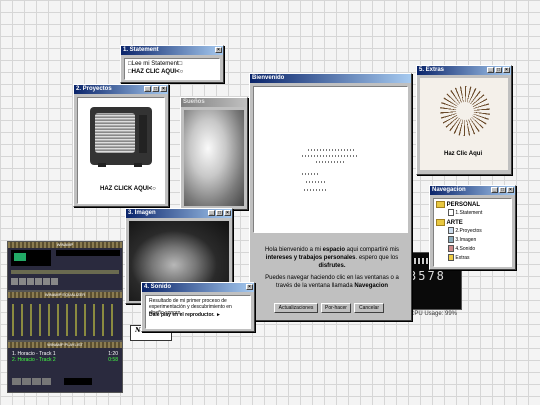 The width and height of the screenshot is (540, 405). I want to click on sonido-titlebar: 4. Sonido ×, so click(198, 287).